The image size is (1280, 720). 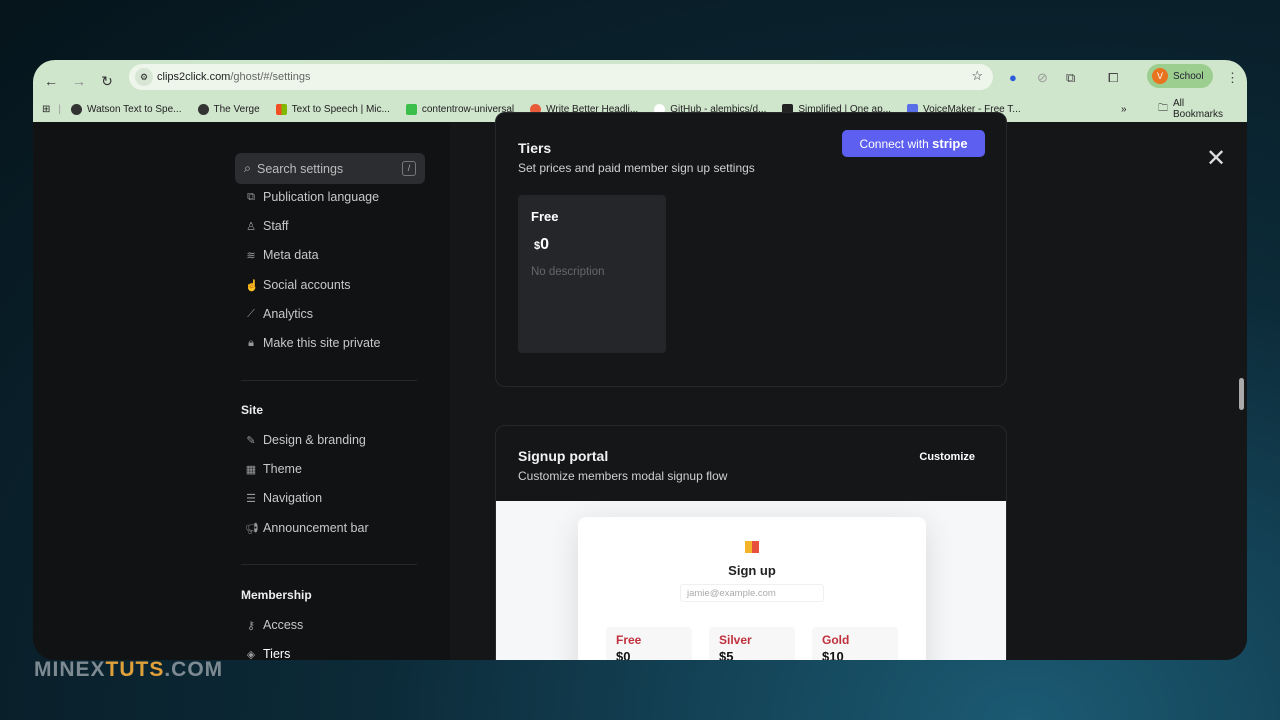 I want to click on bookmark: contentrow-universal, so click(x=459, y=109).